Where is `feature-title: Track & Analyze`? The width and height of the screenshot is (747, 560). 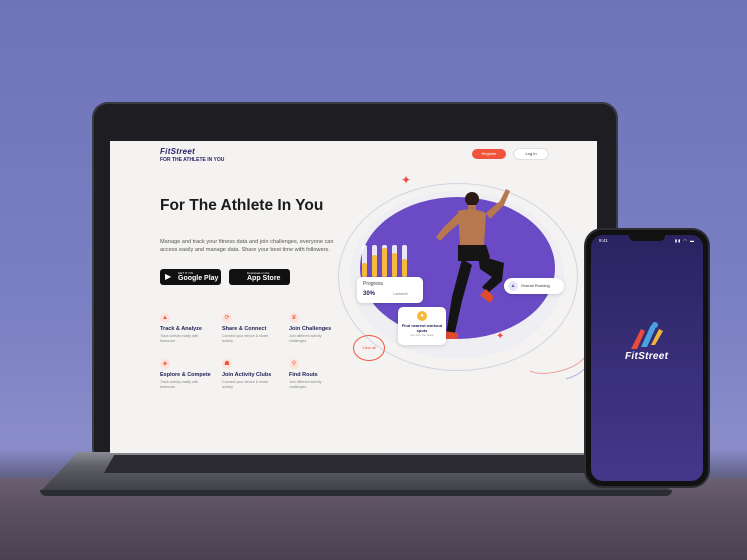
feature-title: Track & Analyze is located at coordinates (181, 329).